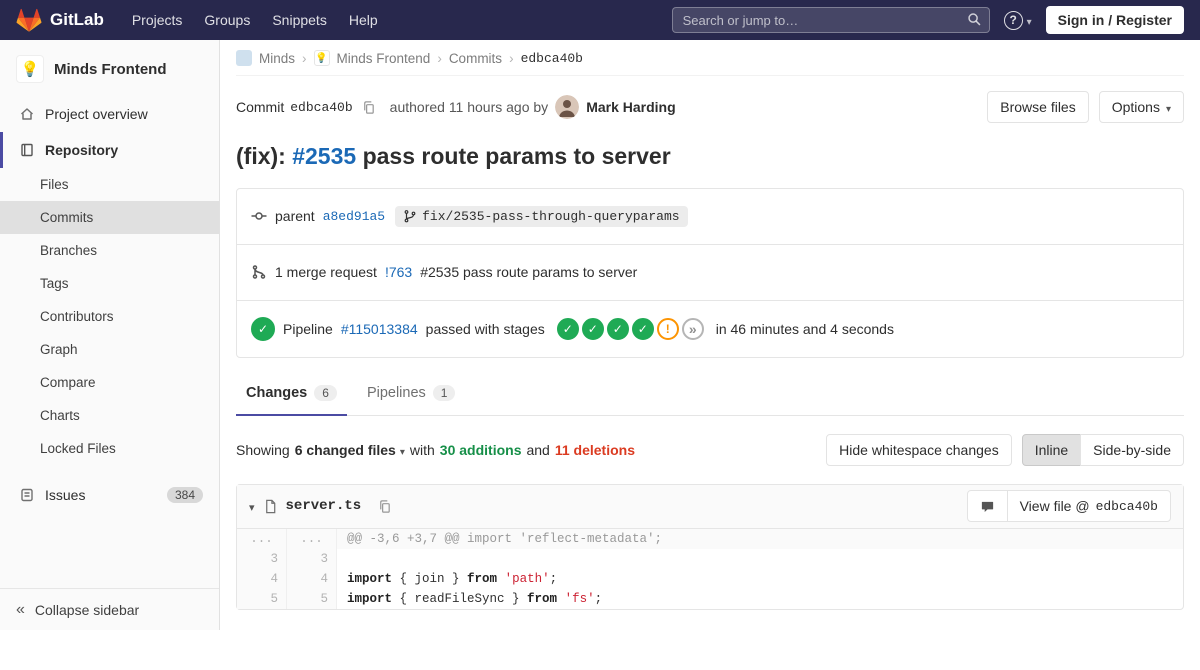  I want to click on question-icon, so click(1013, 20).